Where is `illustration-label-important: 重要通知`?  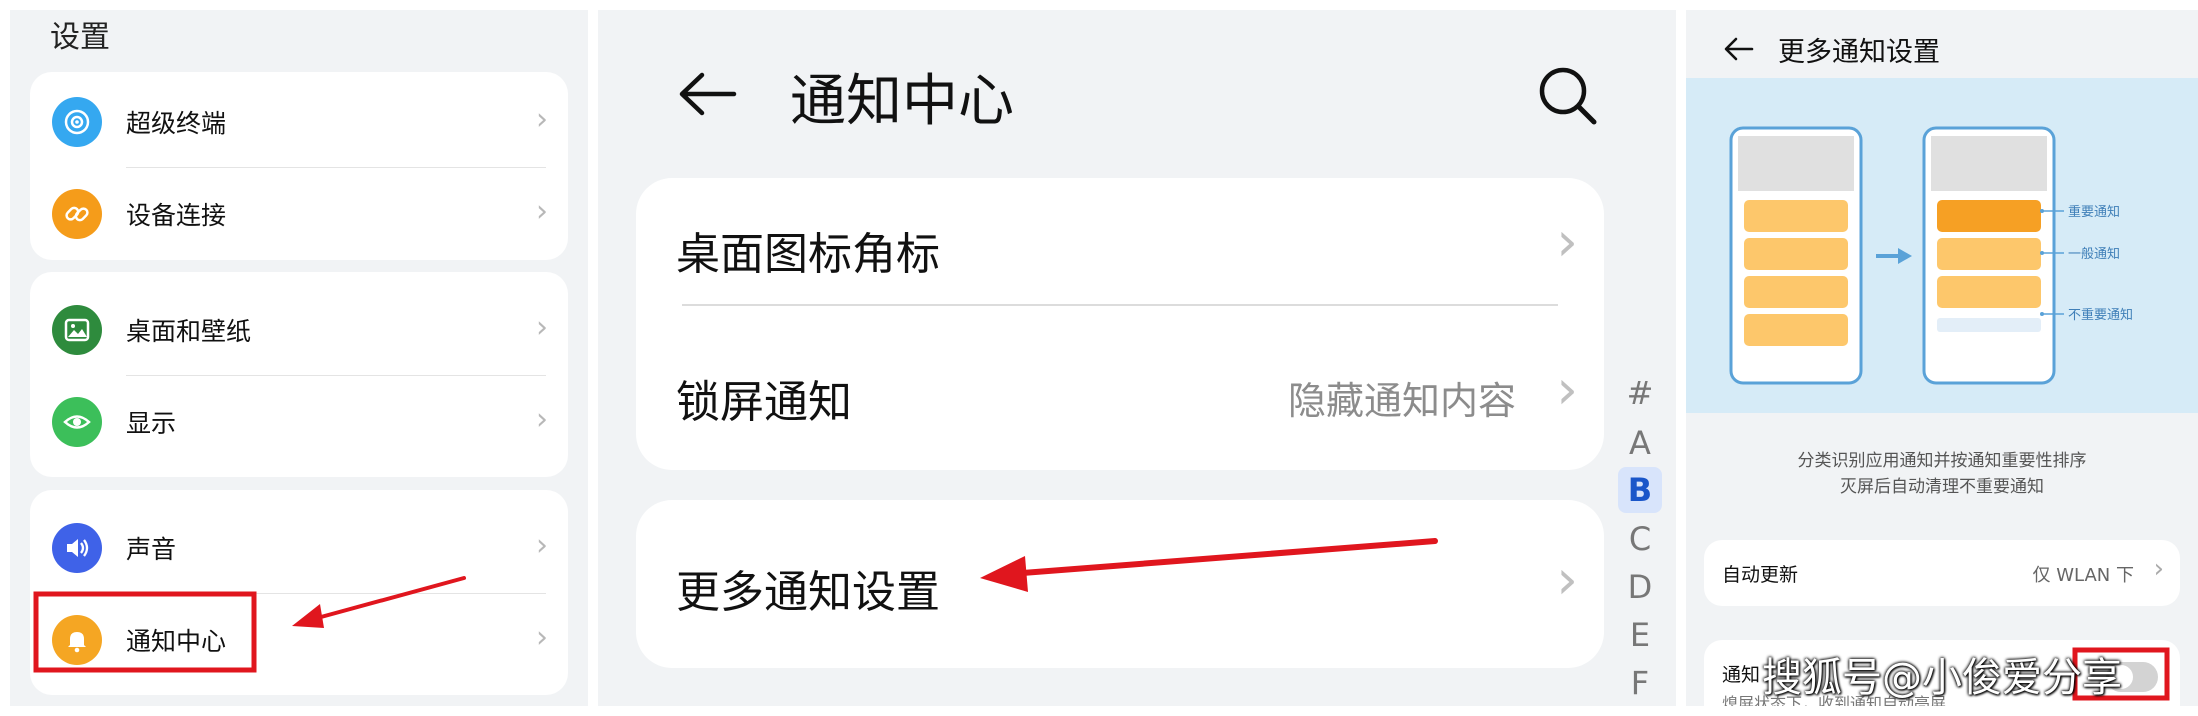
illustration-label-important: 重要通知 is located at coordinates (2094, 212).